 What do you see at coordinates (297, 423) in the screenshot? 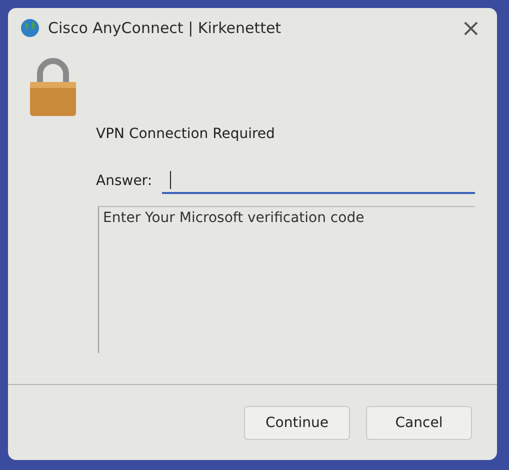
I see `continue-button: Continue` at bounding box center [297, 423].